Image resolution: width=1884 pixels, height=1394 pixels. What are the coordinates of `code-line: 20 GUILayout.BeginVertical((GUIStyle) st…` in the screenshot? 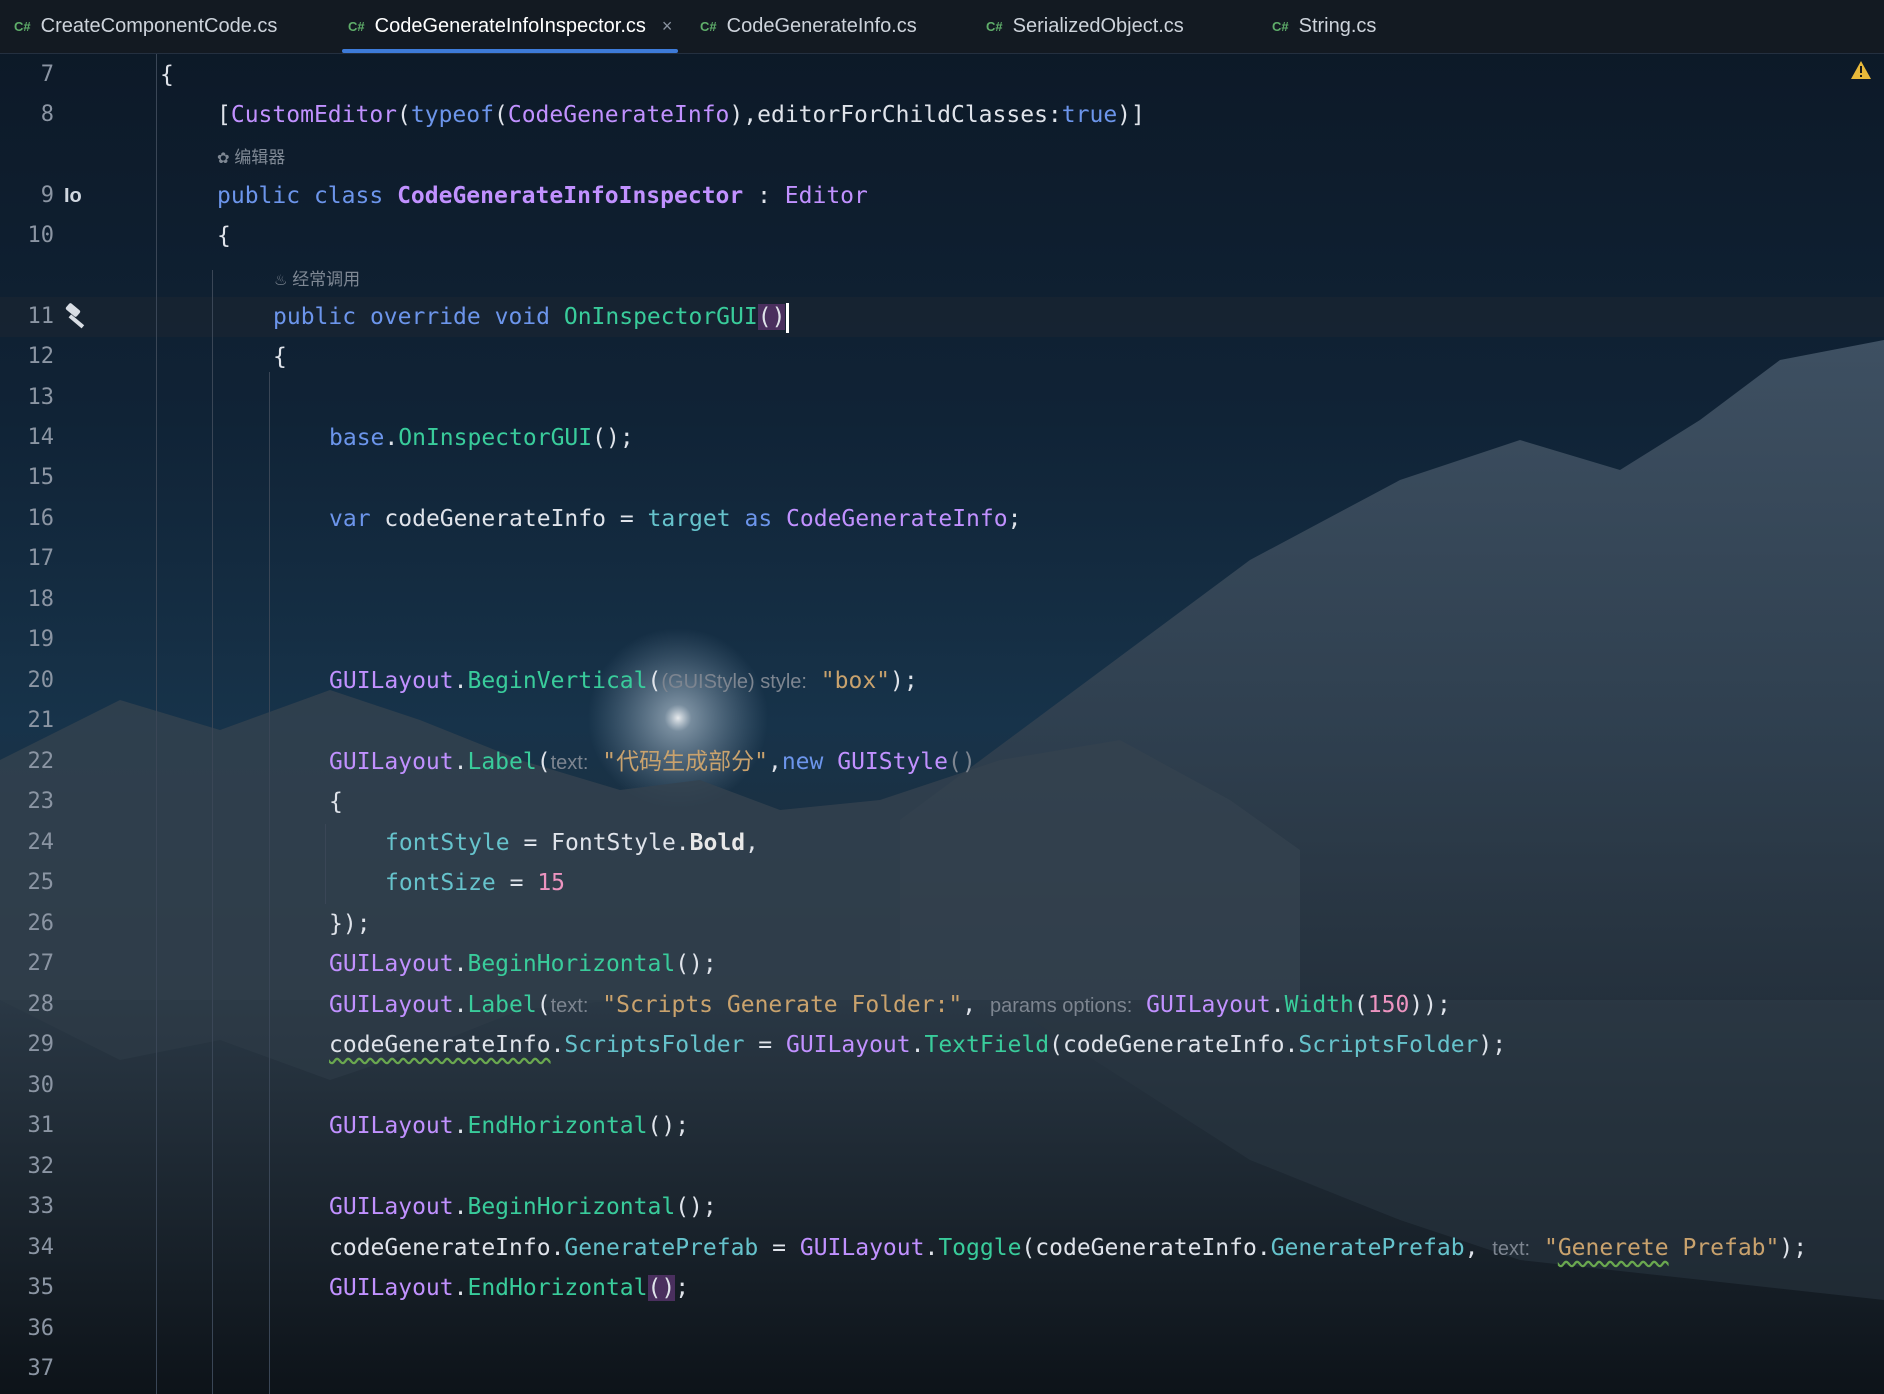 It's located at (942, 681).